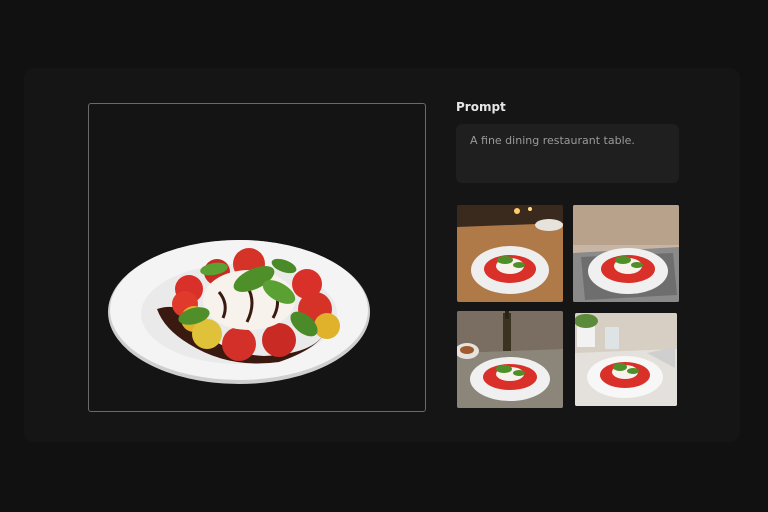  I want to click on prompt-label: Prompt, so click(481, 107).